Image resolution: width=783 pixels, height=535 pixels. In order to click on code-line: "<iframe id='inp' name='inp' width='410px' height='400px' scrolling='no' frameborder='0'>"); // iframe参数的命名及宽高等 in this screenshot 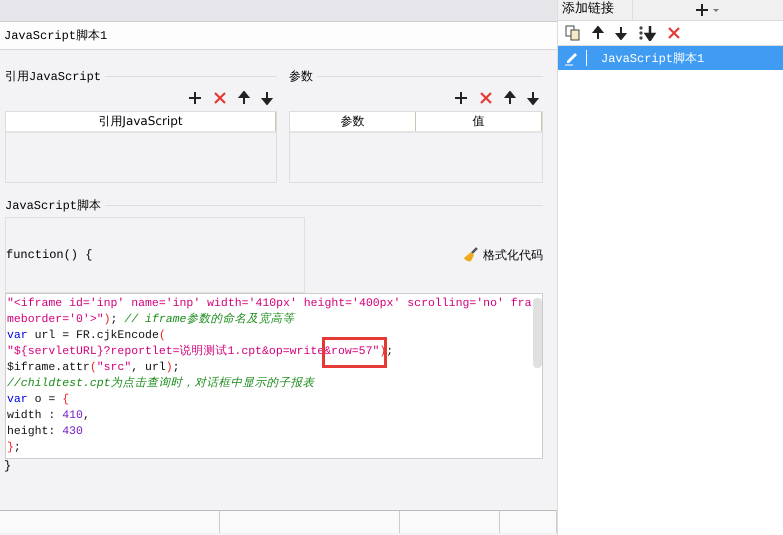, I will do `click(269, 312)`.